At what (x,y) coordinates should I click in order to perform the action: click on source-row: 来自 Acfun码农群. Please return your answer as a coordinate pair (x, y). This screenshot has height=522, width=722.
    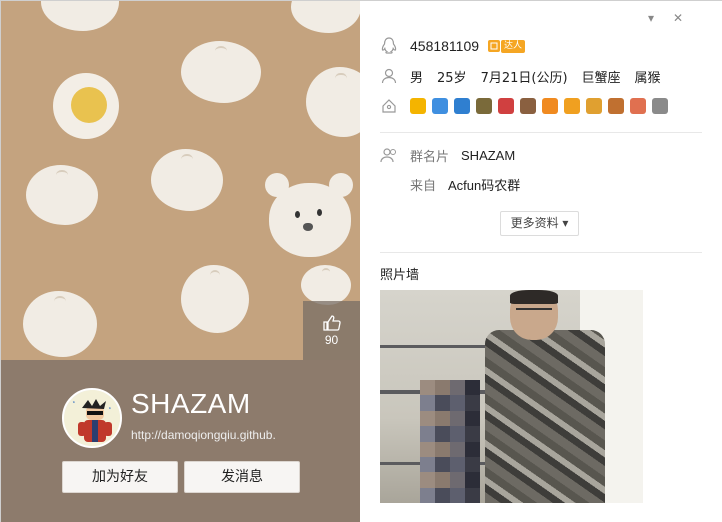
    Looking at the image, I should click on (450, 184).